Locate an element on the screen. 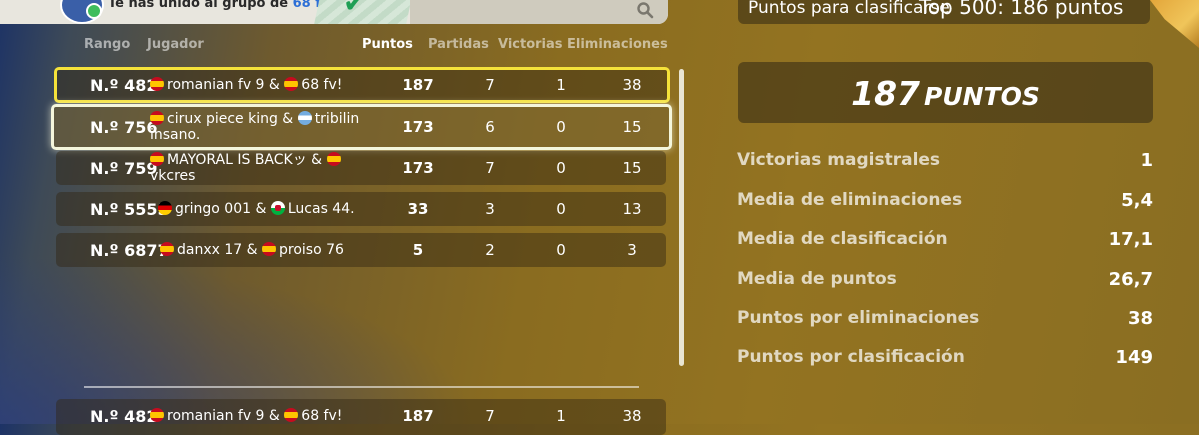 Image resolution: width=1199 pixels, height=435 pixels. row-player-names: gringo 001 & Lucas 44. is located at coordinates (256, 209).